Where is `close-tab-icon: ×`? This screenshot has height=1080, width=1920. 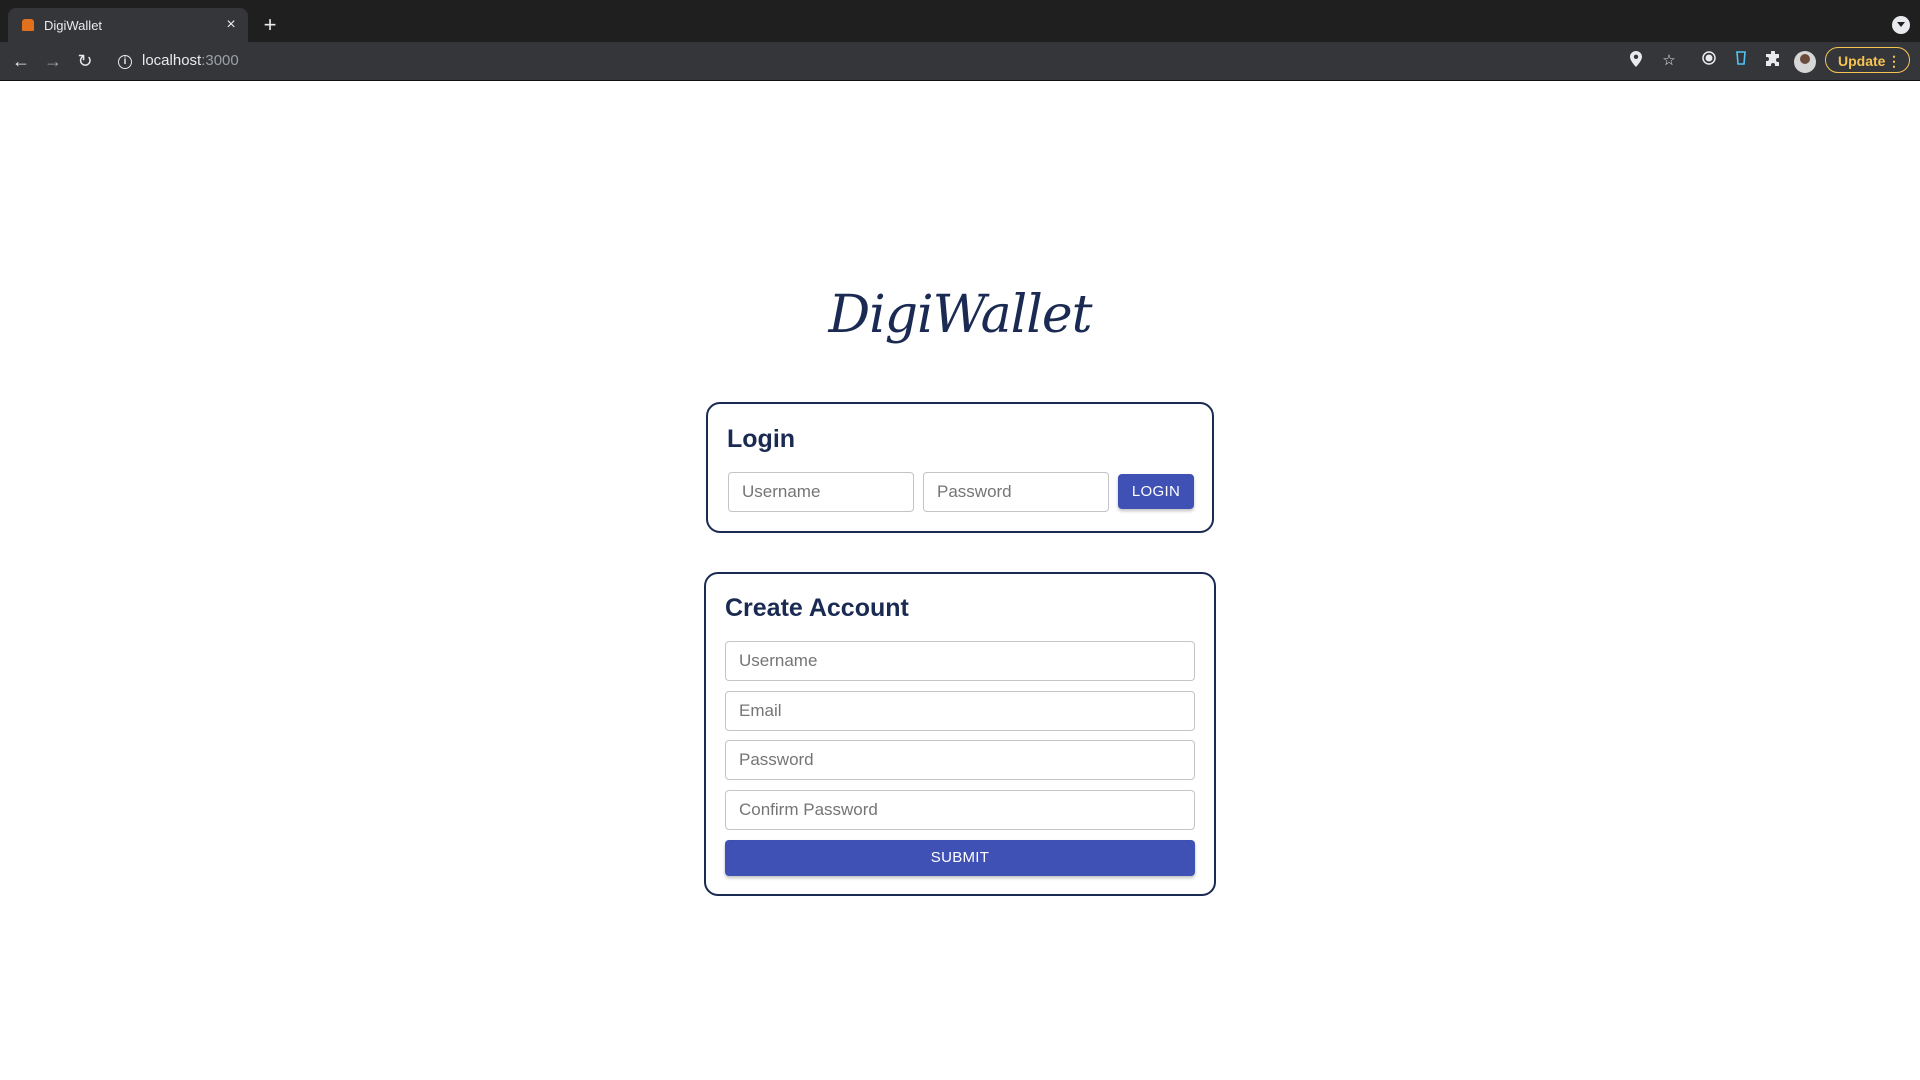
close-tab-icon: × is located at coordinates (231, 25).